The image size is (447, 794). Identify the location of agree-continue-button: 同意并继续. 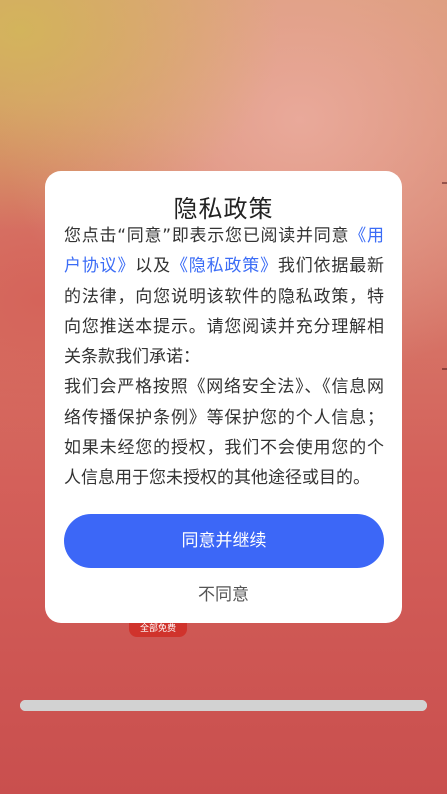
(224, 541).